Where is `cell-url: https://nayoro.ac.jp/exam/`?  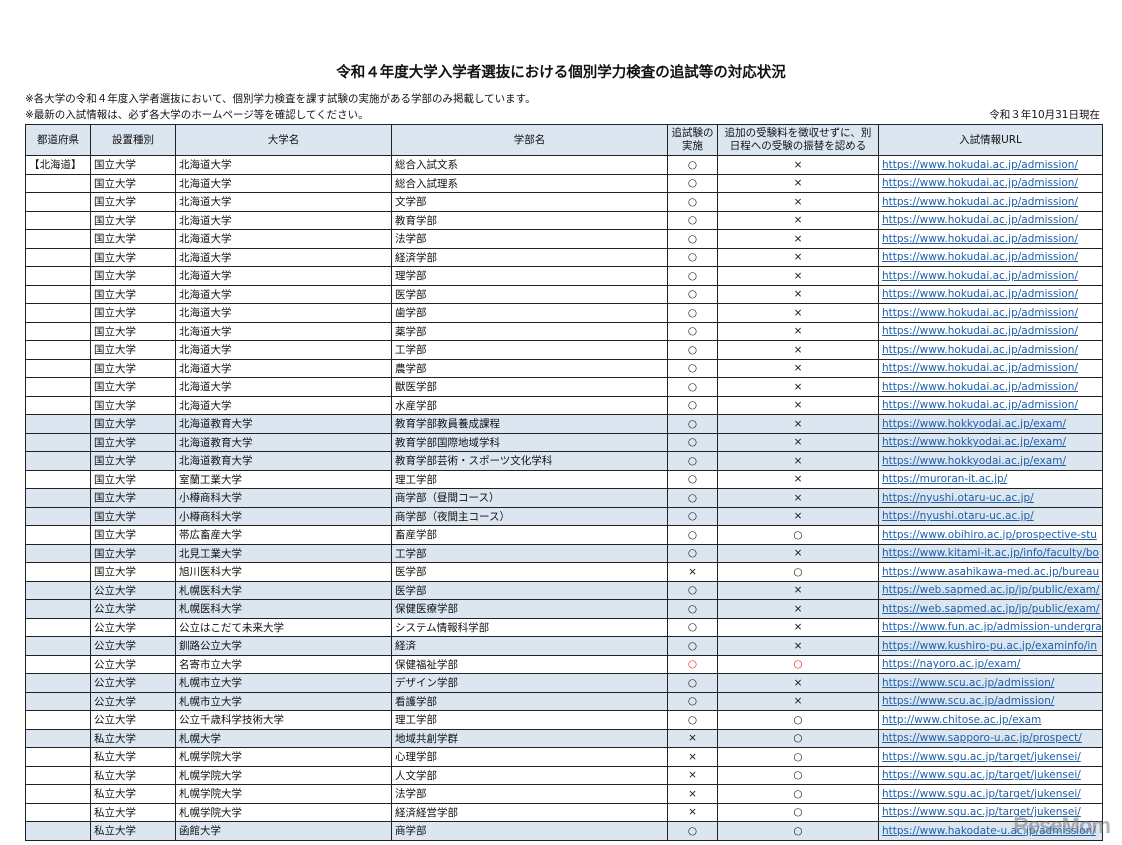
cell-url: https://nayoro.ac.jp/exam/ is located at coordinates (990, 664).